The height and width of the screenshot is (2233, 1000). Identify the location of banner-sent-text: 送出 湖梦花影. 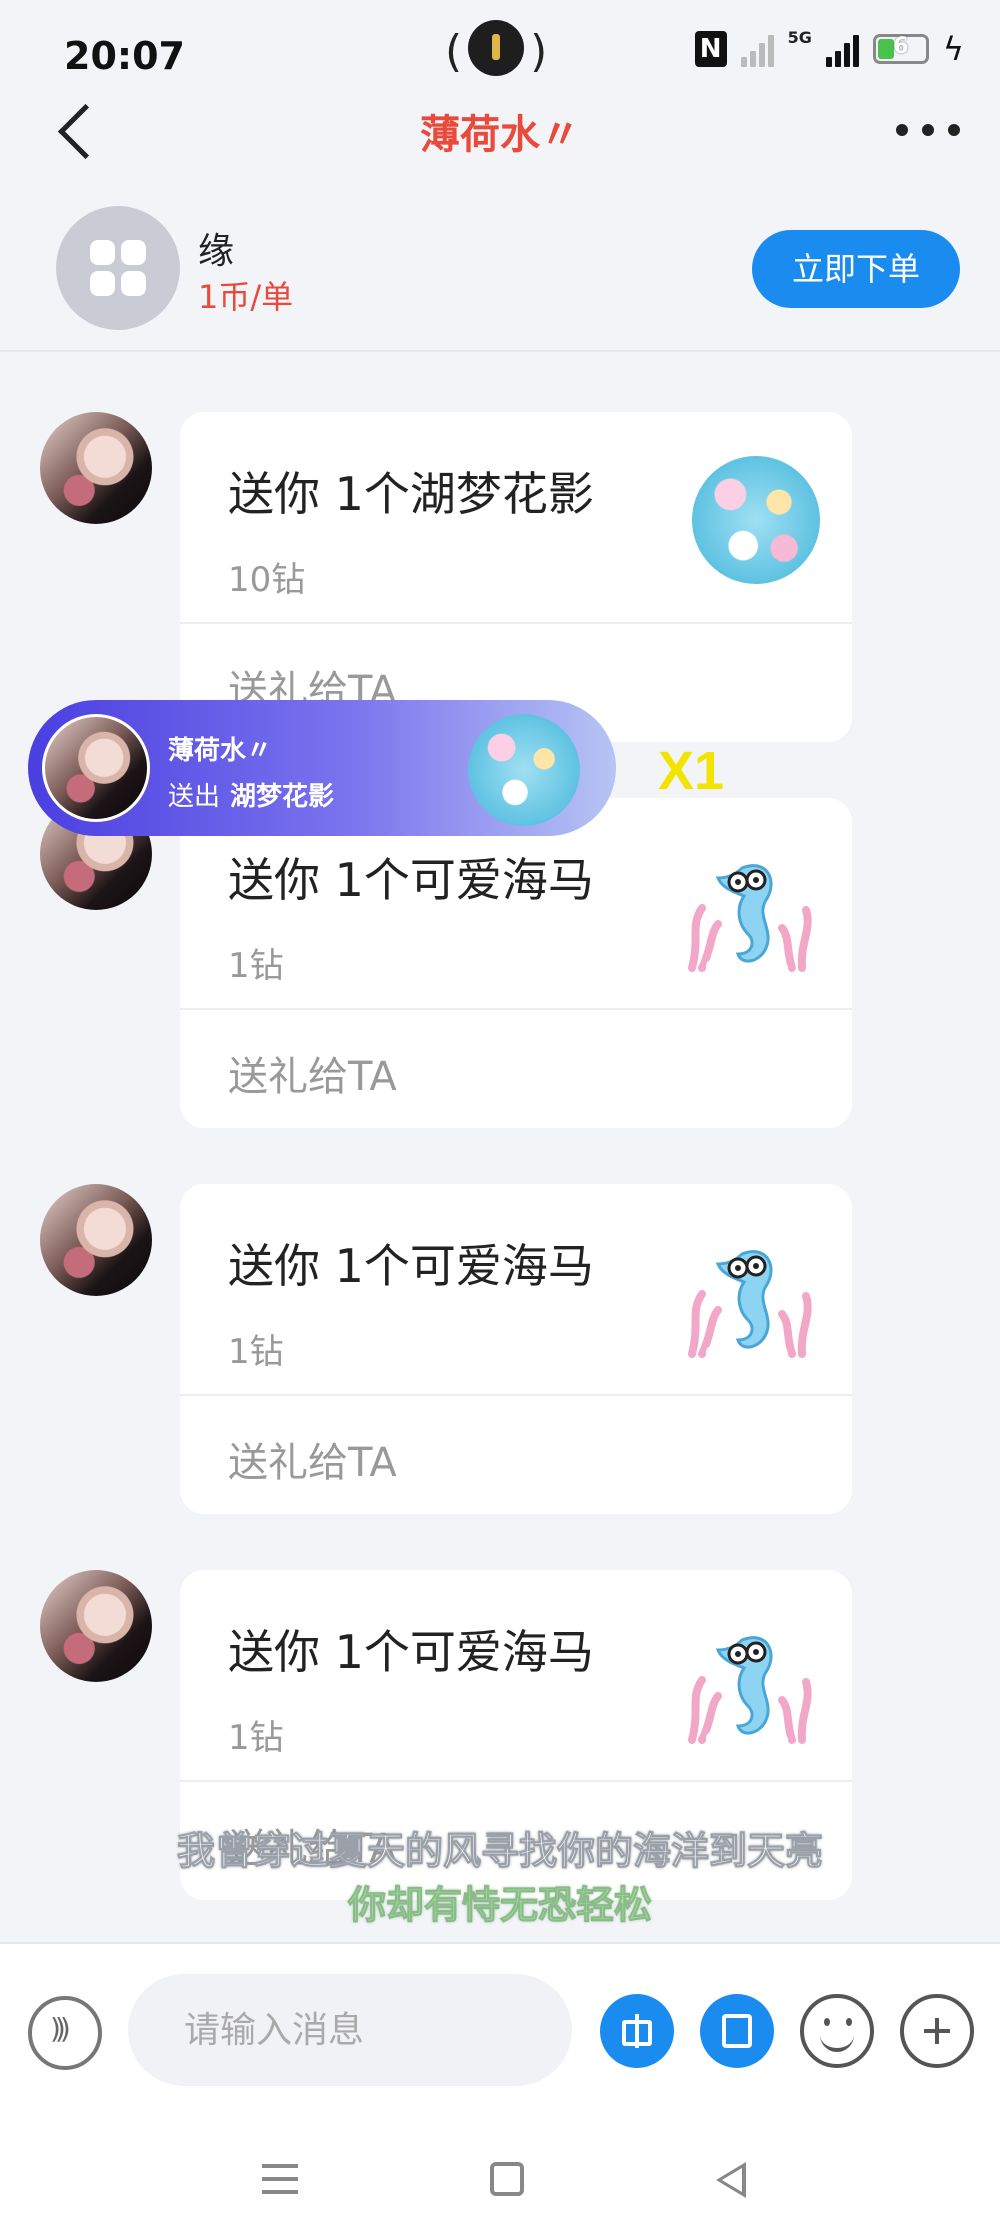
(251, 794).